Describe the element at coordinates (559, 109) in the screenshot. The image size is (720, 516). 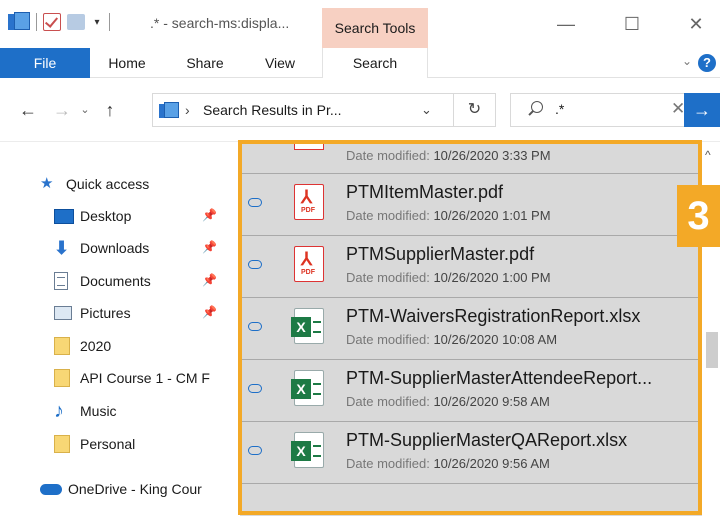
I see `search-input: .*` at that location.